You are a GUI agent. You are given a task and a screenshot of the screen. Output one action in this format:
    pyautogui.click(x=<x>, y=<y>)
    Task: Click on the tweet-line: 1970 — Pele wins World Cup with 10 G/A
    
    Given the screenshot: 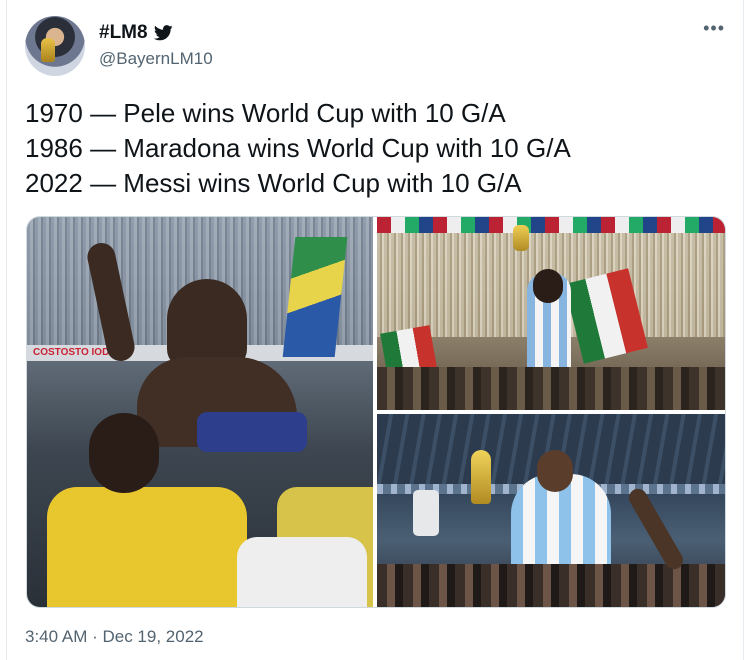 What is the action you would take?
    pyautogui.click(x=265, y=113)
    